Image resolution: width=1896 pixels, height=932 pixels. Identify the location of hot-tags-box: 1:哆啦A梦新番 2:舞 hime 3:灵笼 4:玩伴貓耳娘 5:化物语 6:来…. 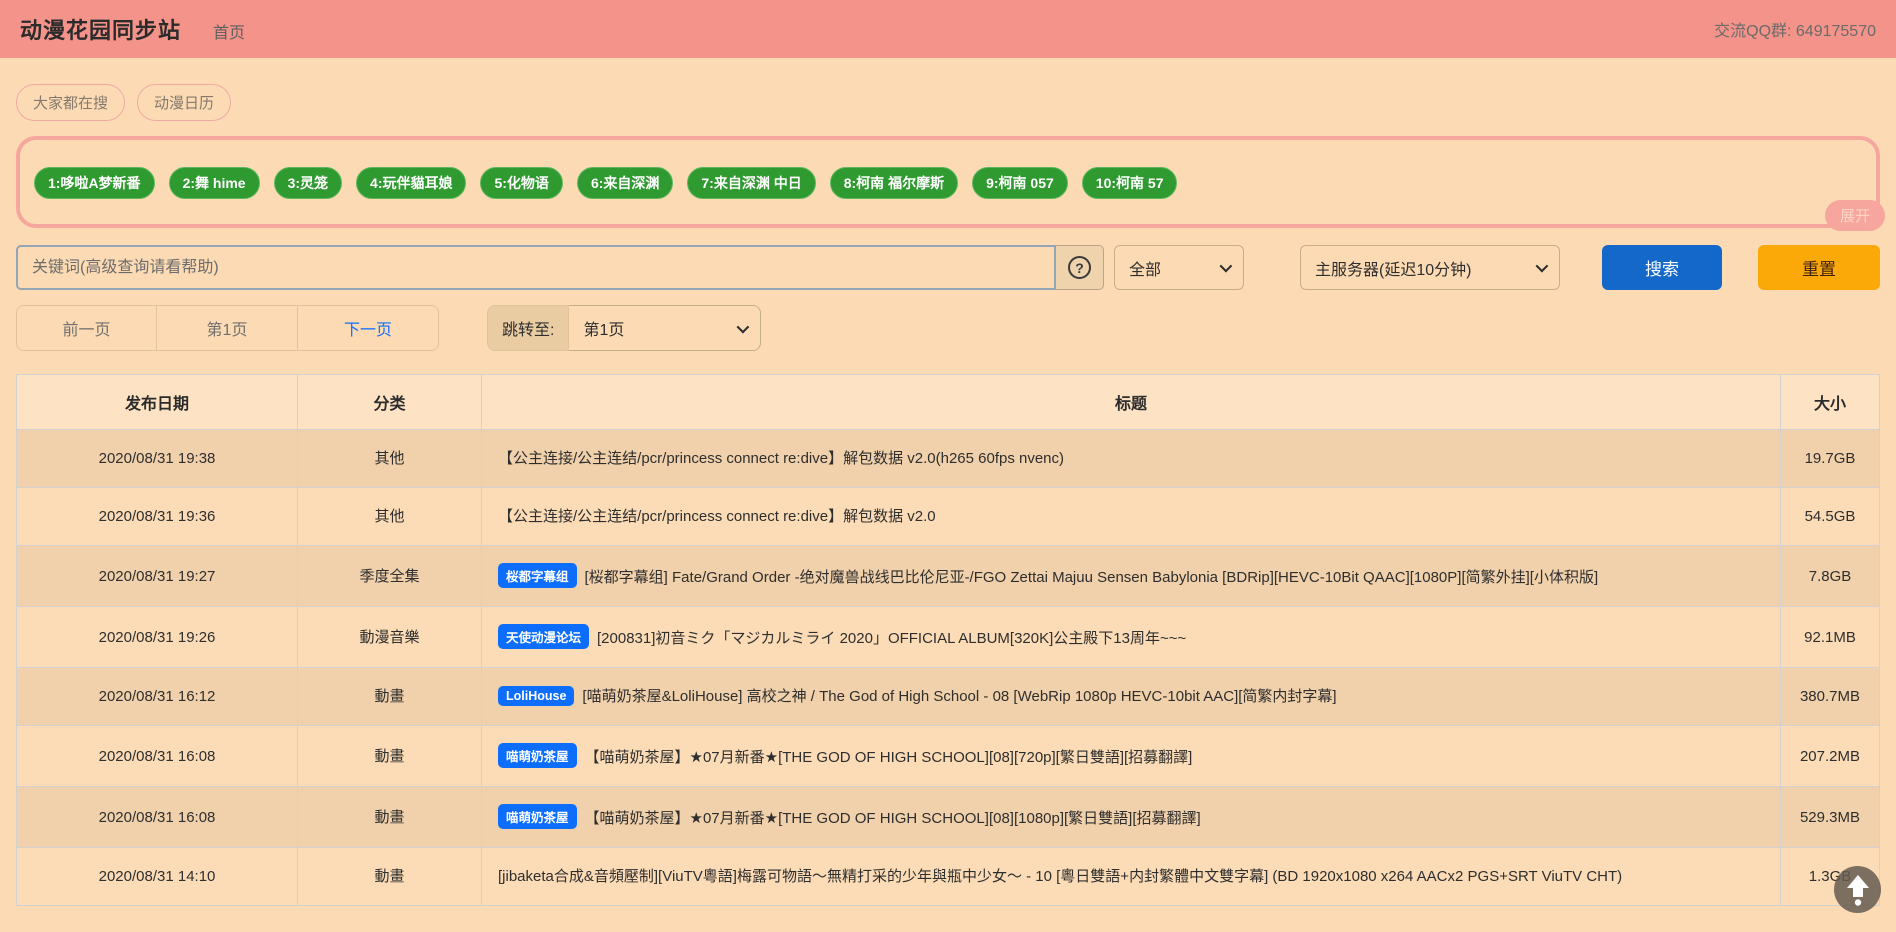
(950, 183).